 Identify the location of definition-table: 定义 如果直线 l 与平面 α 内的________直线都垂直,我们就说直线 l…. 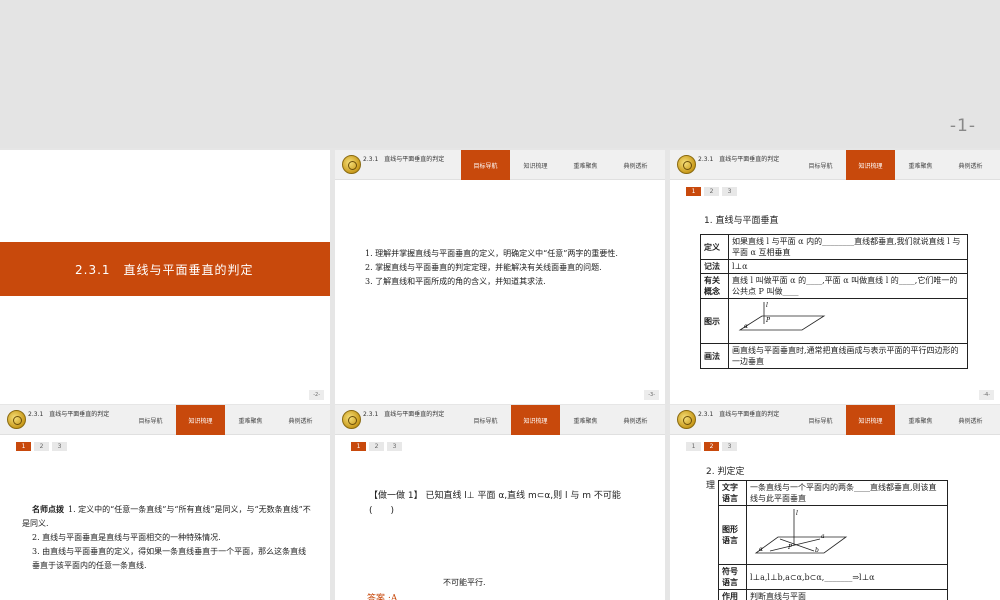
(834, 301).